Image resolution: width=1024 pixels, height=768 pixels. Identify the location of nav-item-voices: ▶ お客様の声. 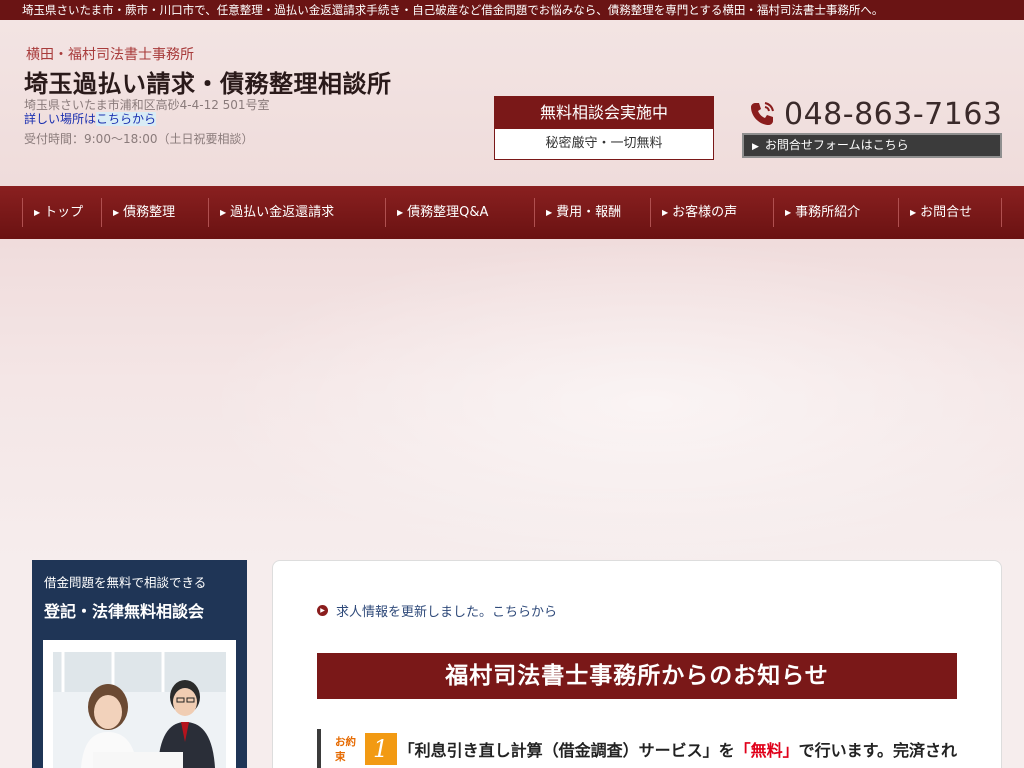
(693, 212).